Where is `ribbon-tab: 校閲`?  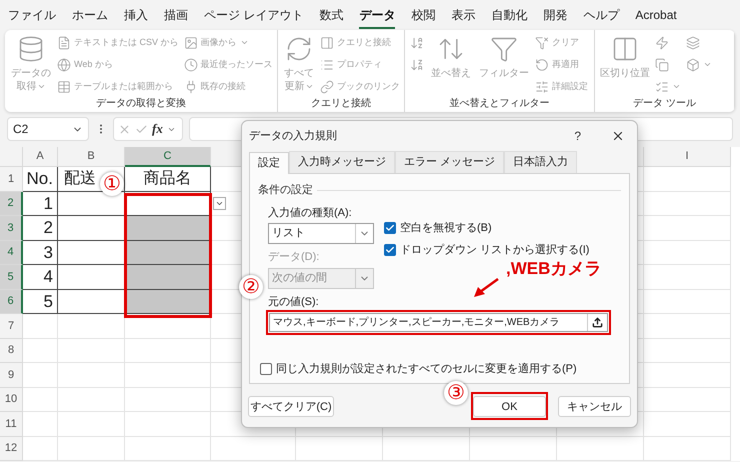
ribbon-tab: 校閲 is located at coordinates (423, 17).